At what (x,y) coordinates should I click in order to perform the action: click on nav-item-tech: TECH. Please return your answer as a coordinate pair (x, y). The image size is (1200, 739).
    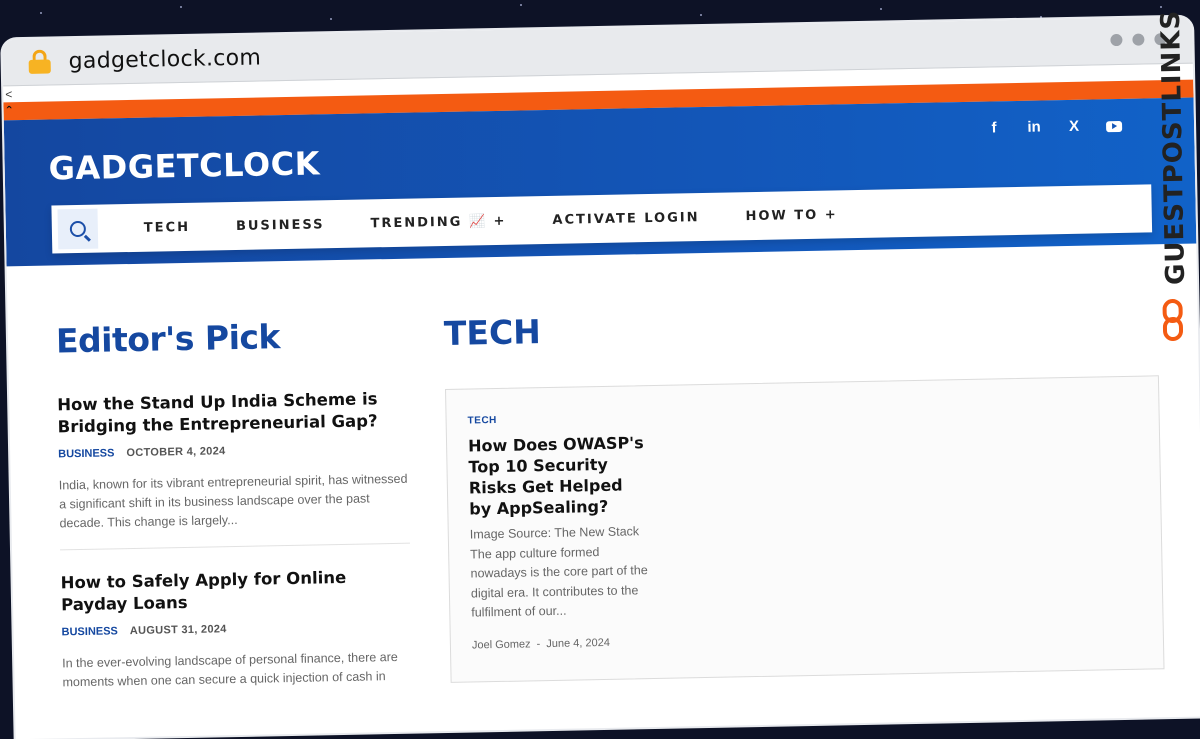
    Looking at the image, I should click on (167, 227).